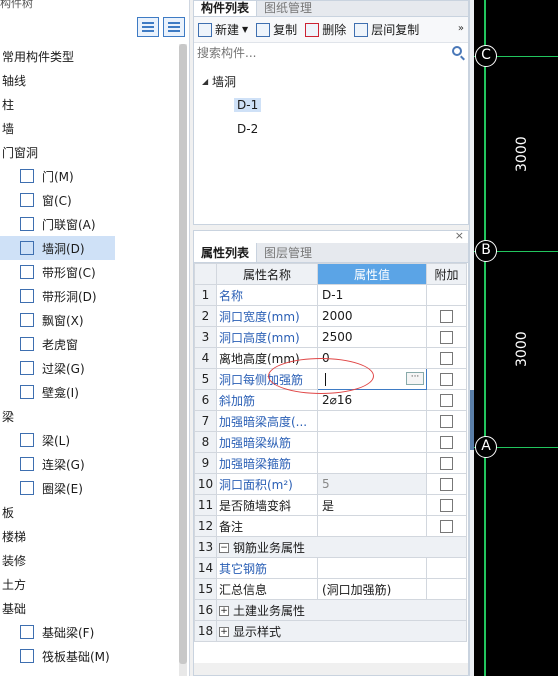 This screenshot has width=558, height=676. Describe the element at coordinates (89, 440) in the screenshot. I see `tree-item: 梁(L)` at that location.